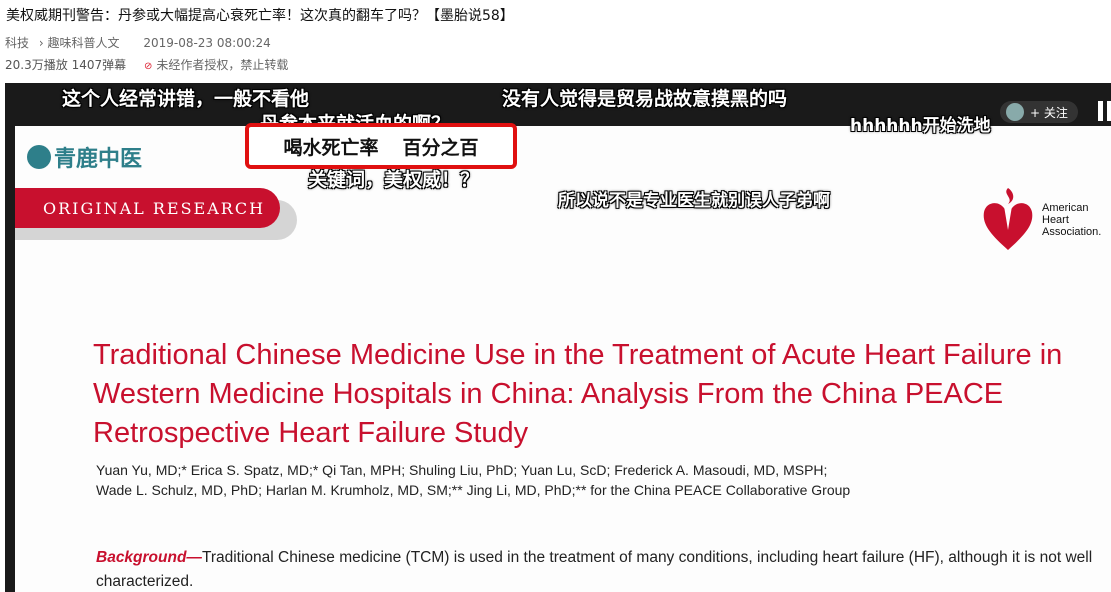 This screenshot has width=1111, height=592. I want to click on highlight-right-text: 百分之百, so click(440, 147).